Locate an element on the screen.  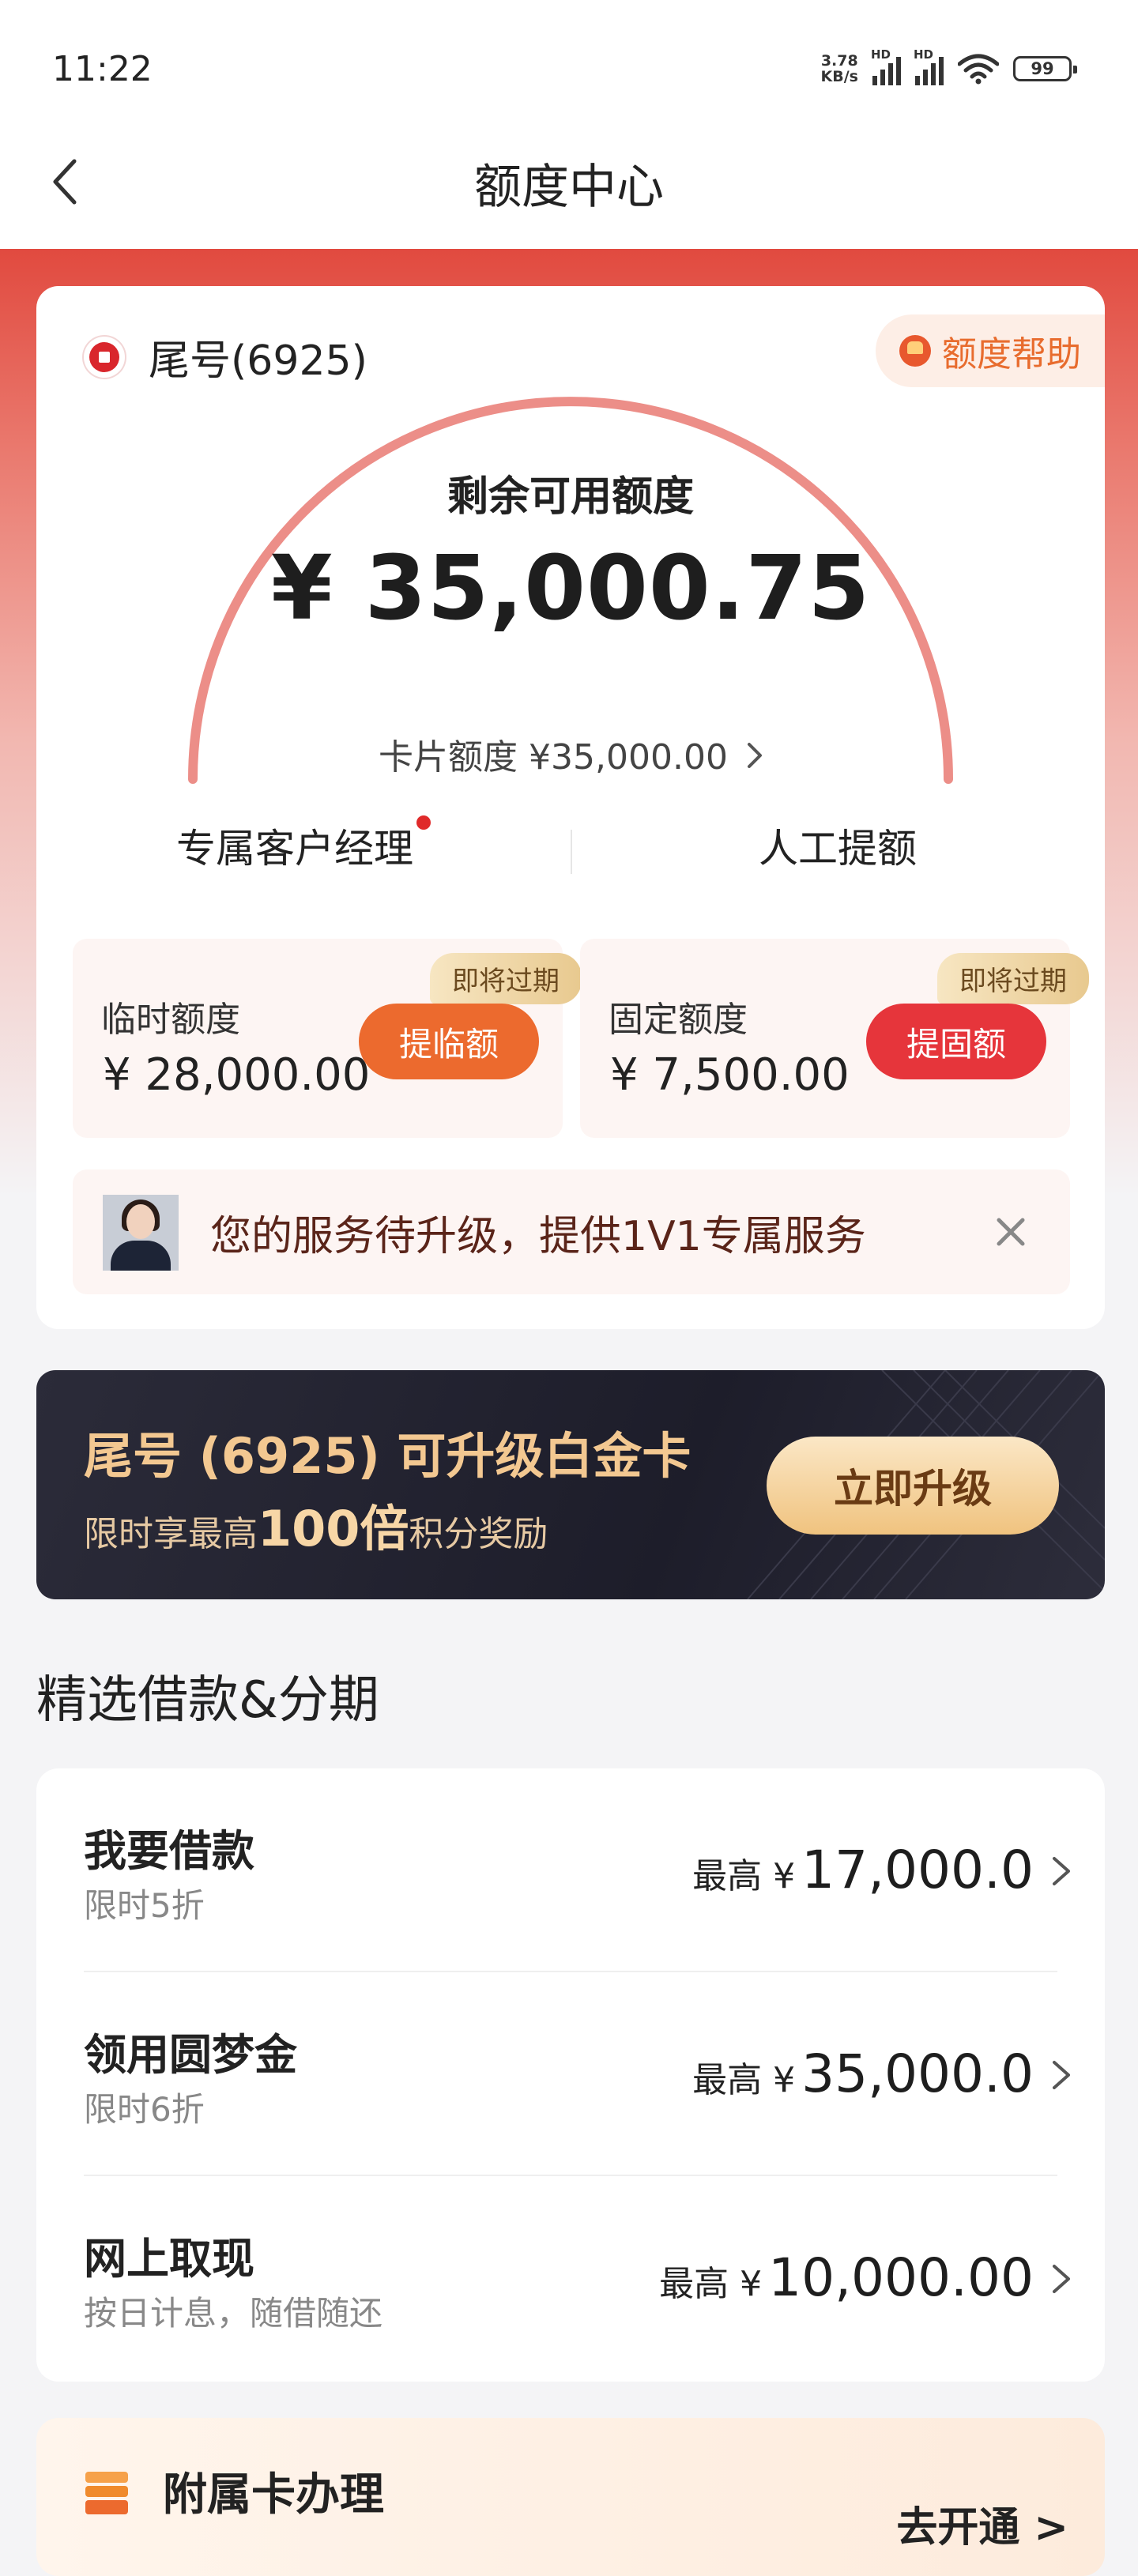
section-title: 精选借款&分期 is located at coordinates (207, 1700).